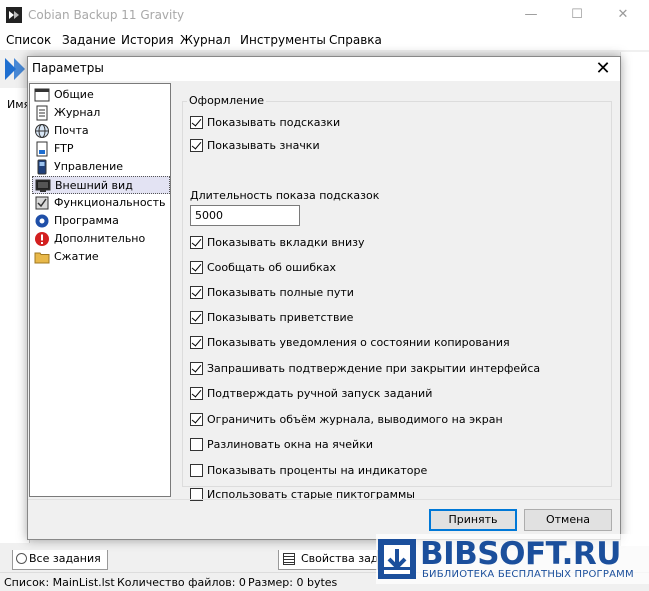 This screenshot has width=649, height=591. Describe the element at coordinates (623, 15) in the screenshot. I see `close-window-button: ✕` at that location.